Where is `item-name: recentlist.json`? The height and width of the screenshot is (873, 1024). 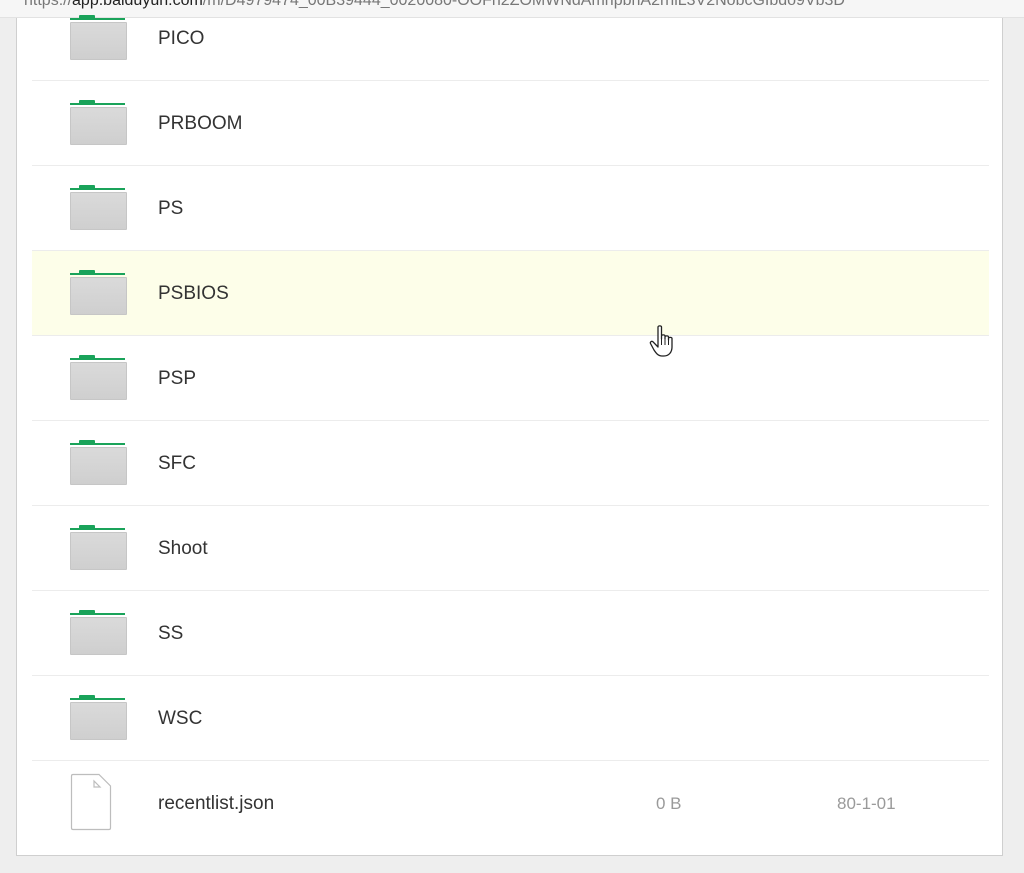
item-name: recentlist.json is located at coordinates (216, 804).